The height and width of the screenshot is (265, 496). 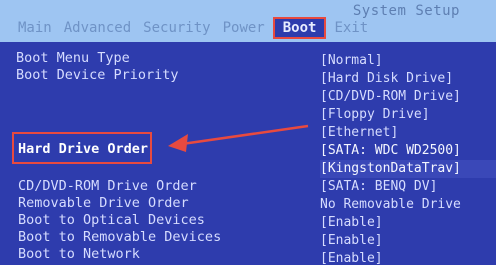 What do you see at coordinates (408, 79) in the screenshot?
I see `boot-priority-1-value: [Hard Disk Drive]` at bounding box center [408, 79].